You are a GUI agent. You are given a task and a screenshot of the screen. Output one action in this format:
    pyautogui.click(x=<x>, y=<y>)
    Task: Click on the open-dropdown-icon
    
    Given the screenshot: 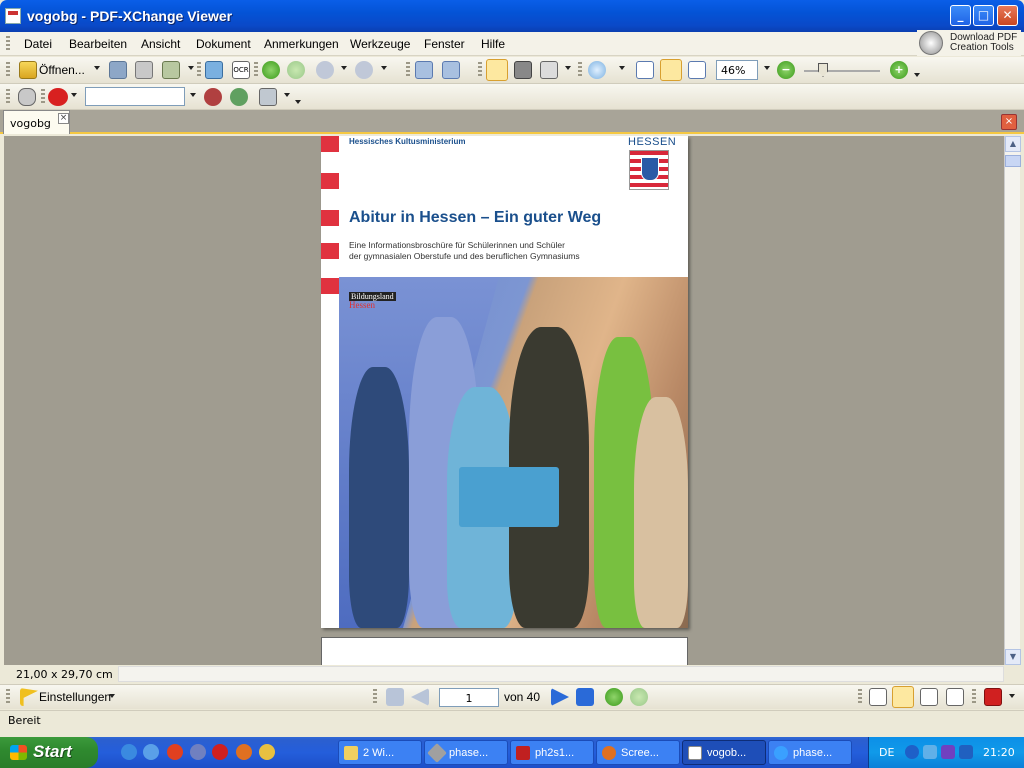 What is the action you would take?
    pyautogui.click(x=97, y=68)
    